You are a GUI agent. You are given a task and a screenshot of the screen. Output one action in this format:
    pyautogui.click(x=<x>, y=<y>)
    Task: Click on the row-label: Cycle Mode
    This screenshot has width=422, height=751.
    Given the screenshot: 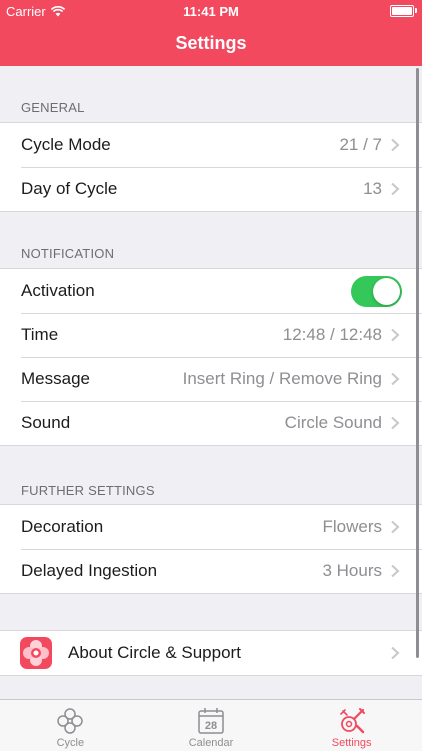 What is the action you would take?
    pyautogui.click(x=66, y=144)
    